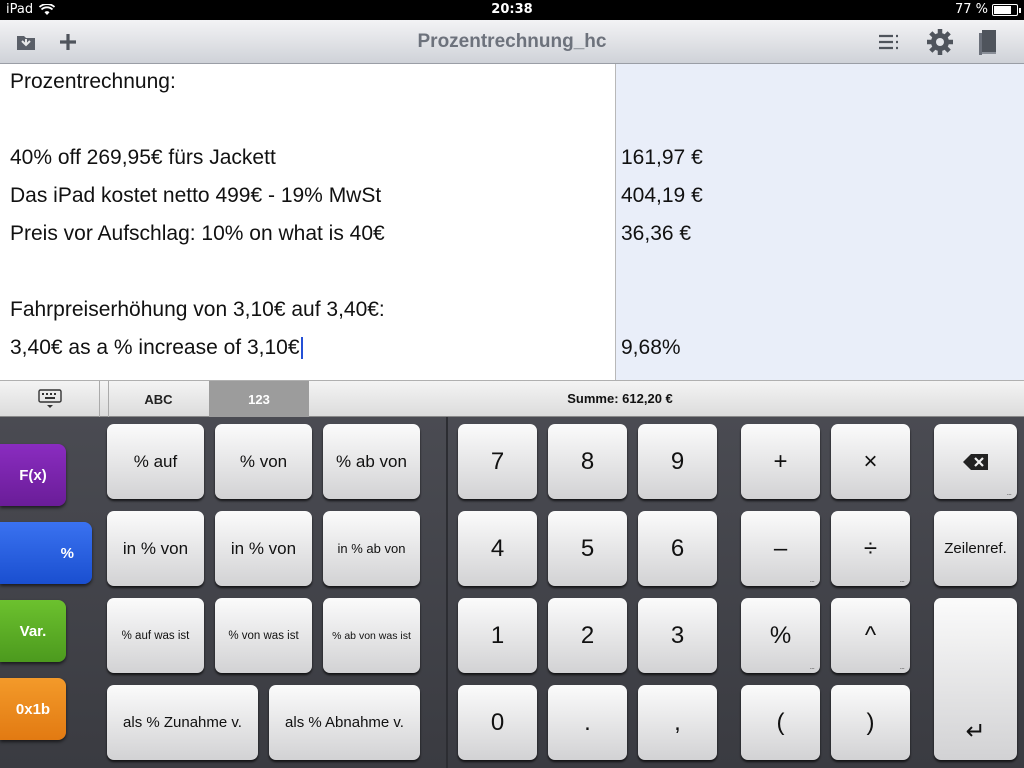  What do you see at coordinates (263, 548) in the screenshot?
I see `in-percent-of-key-2: in % von` at bounding box center [263, 548].